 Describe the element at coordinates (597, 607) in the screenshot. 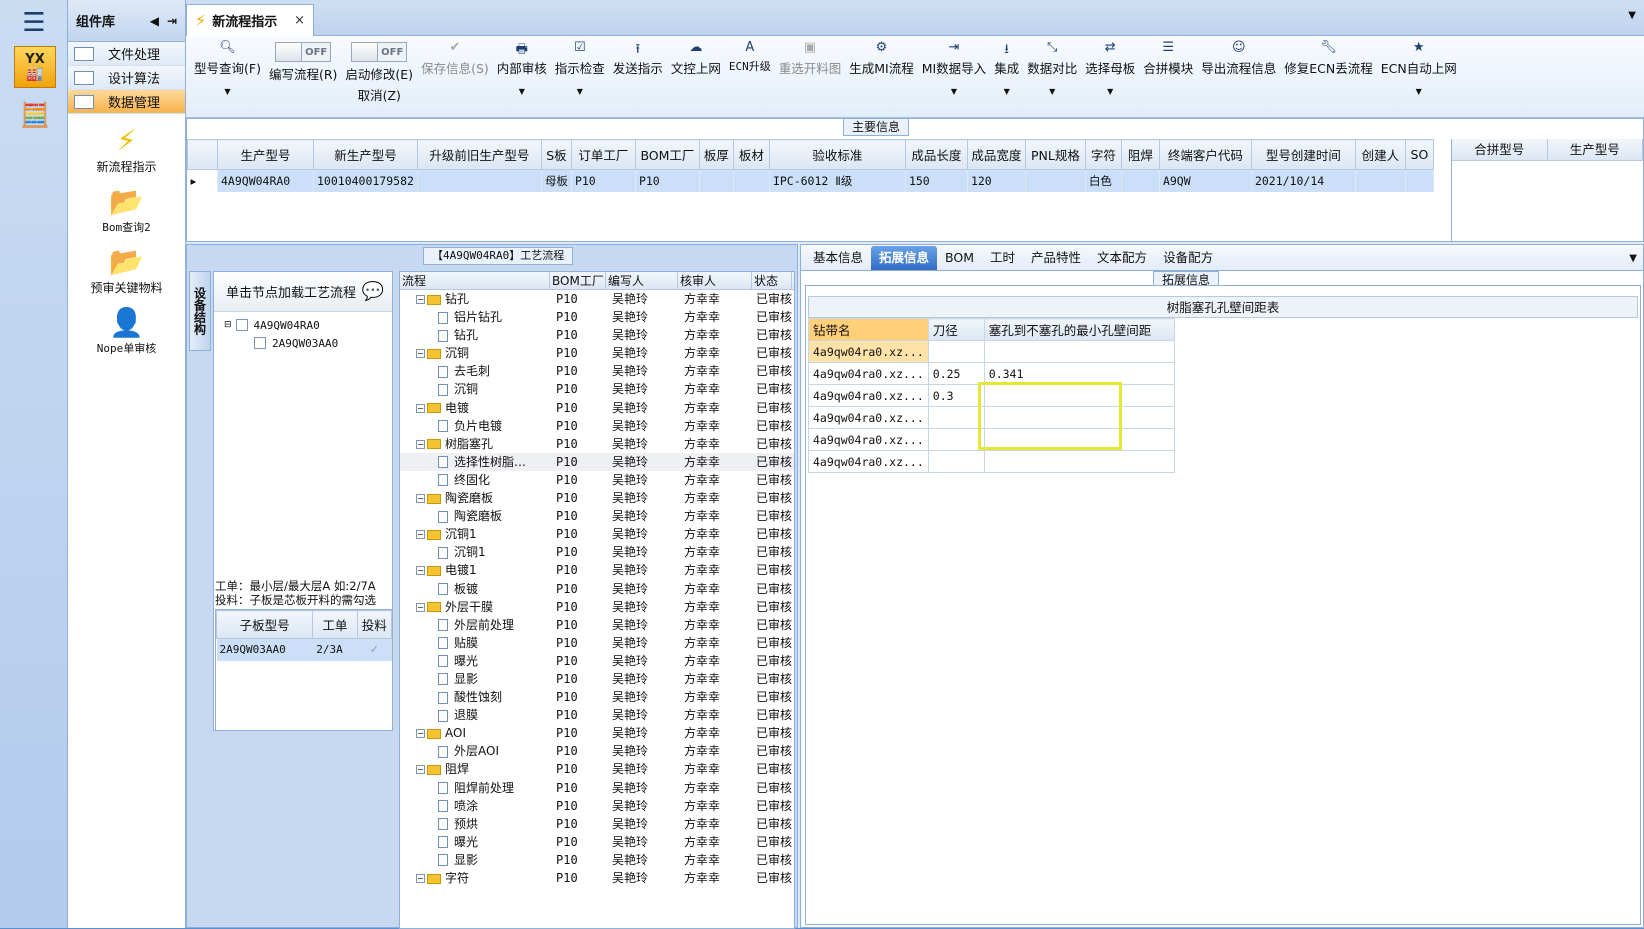

I see `list-item: − 外层干膜 P10 吴艳玲 方幸幸 已审核` at that location.